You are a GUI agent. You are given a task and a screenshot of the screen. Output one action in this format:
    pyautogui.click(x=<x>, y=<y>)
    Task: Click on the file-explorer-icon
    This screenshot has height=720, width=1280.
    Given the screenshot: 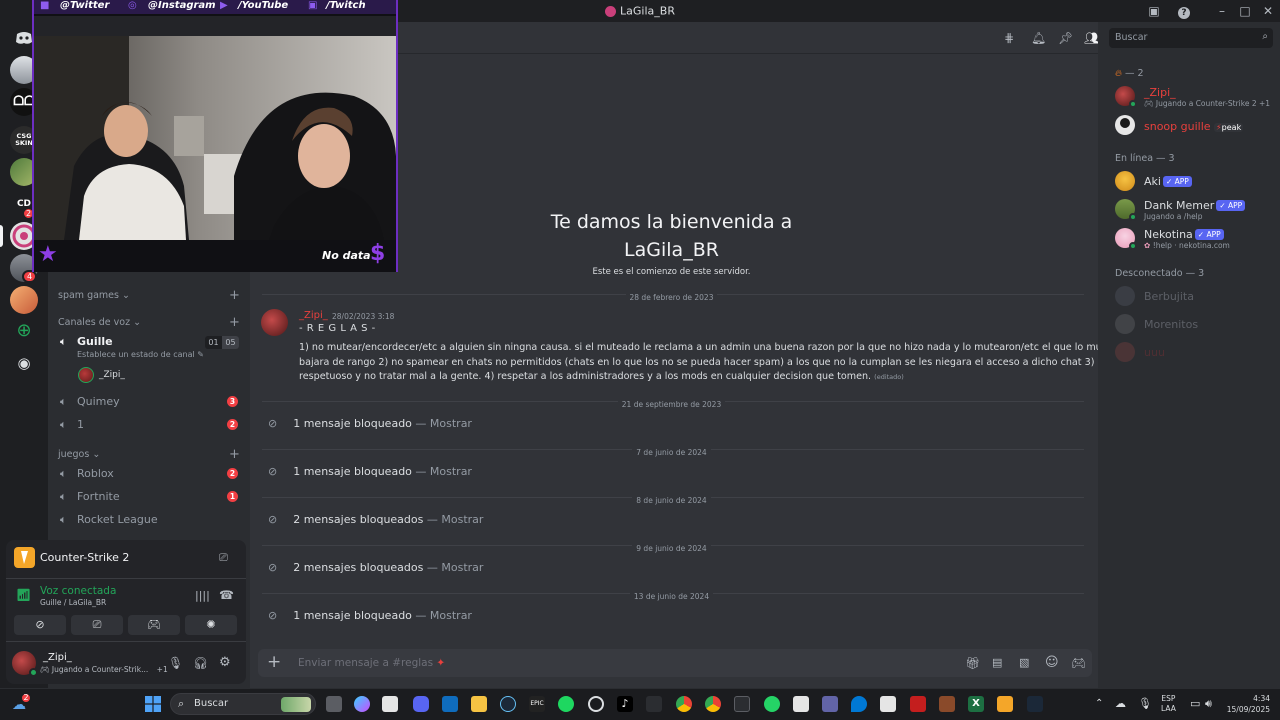 What is the action you would take?
    pyautogui.click(x=479, y=704)
    